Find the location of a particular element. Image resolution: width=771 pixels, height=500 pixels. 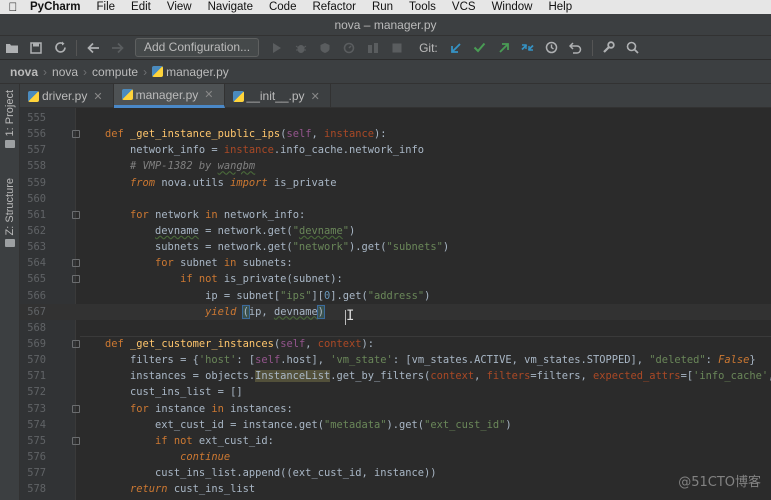

code-text: for network in network_info: is located at coordinates (218, 214).